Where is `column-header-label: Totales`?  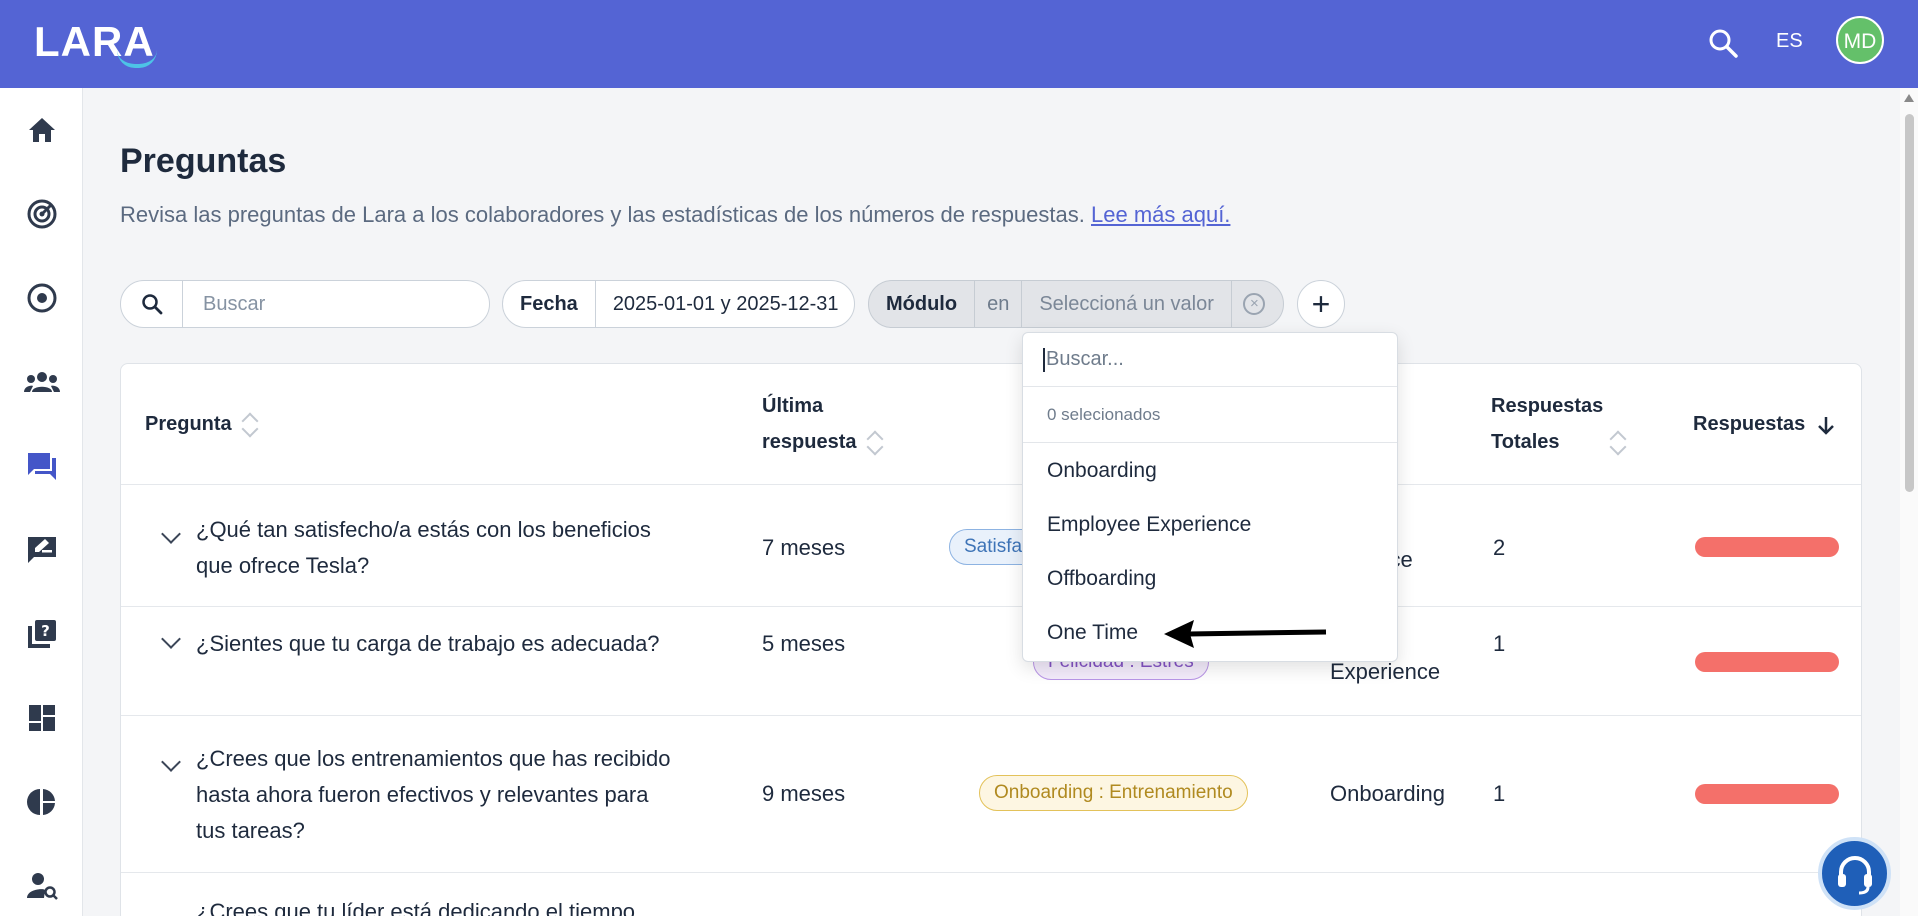 column-header-label: Totales is located at coordinates (1525, 442).